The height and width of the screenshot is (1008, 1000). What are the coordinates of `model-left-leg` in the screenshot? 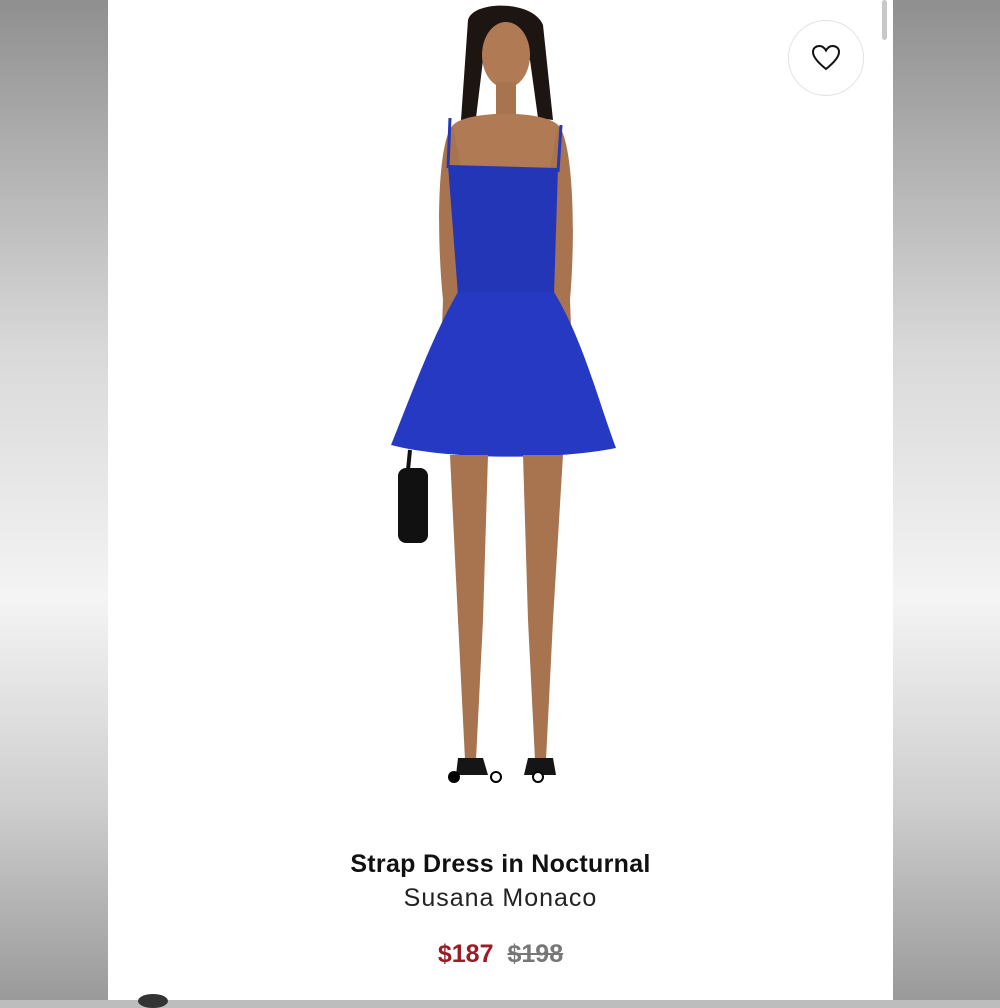 It's located at (469, 607).